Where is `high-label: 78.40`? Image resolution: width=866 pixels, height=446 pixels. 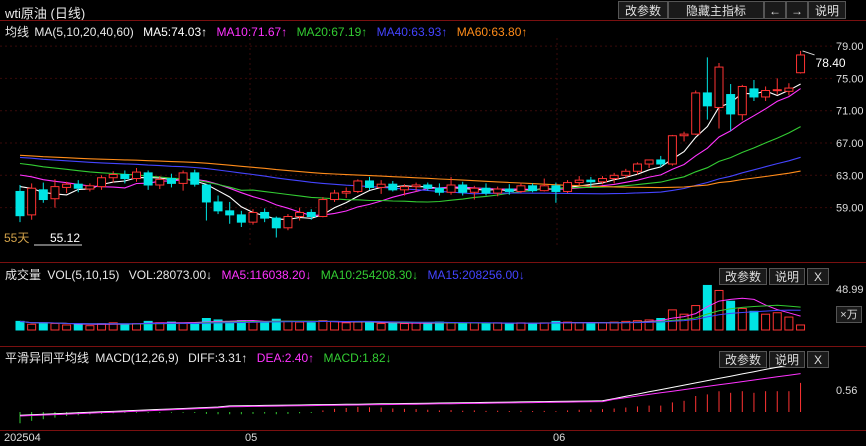 high-label: 78.40 is located at coordinates (831, 63).